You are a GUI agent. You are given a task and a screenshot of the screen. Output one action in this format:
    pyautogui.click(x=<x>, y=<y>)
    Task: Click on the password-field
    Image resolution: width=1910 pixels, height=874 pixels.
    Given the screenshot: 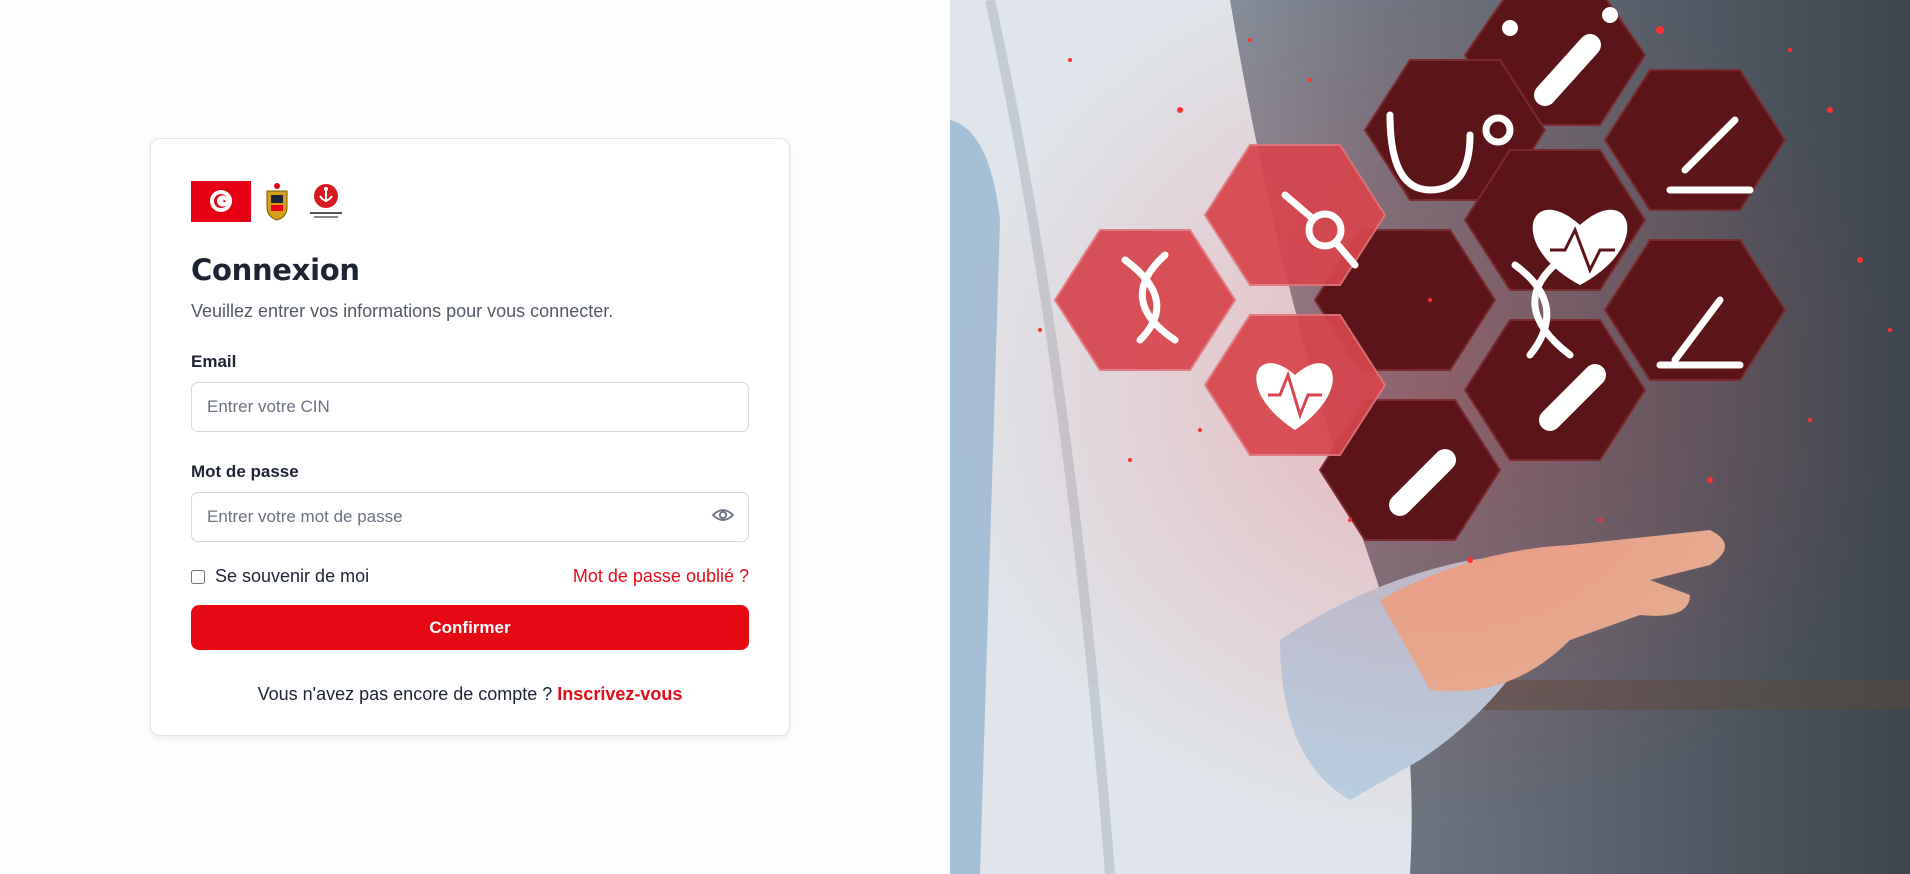 What is the action you would take?
    pyautogui.click(x=470, y=517)
    